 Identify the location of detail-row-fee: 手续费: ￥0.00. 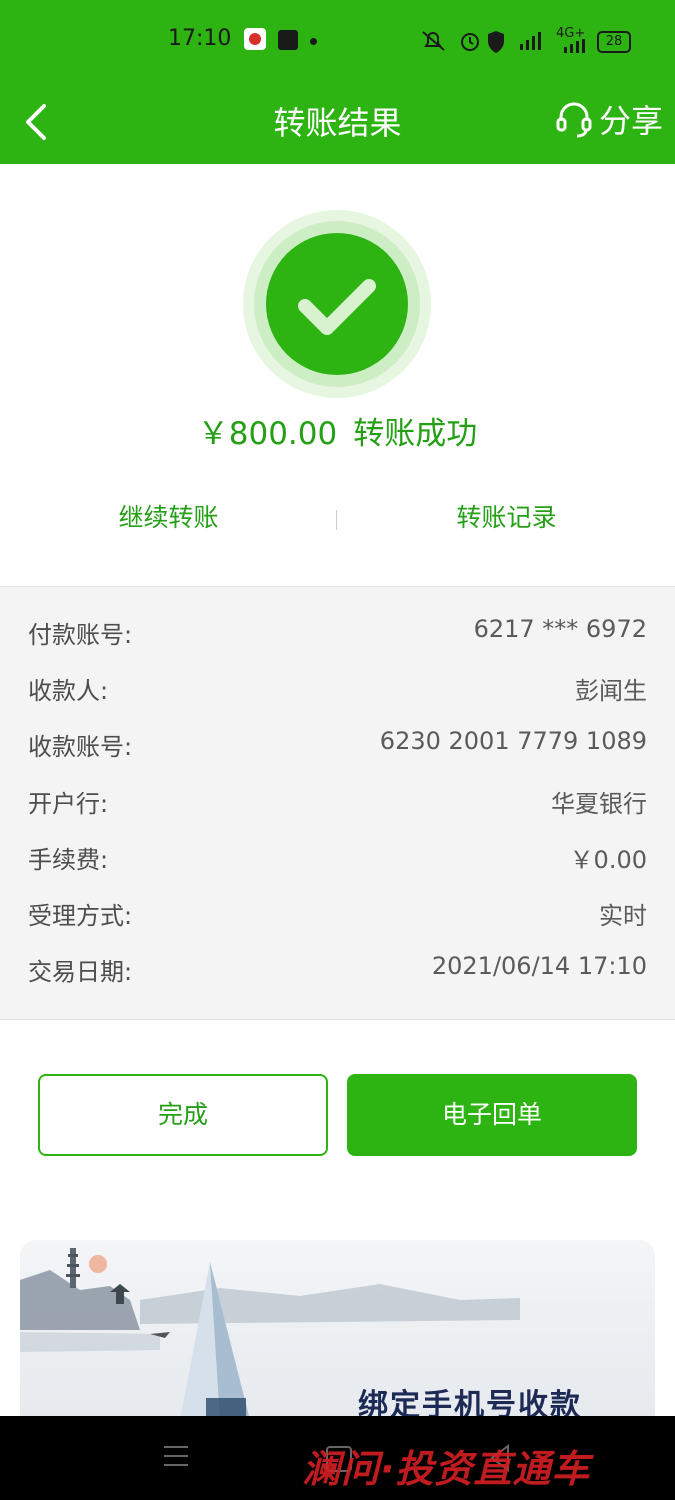
(337, 860).